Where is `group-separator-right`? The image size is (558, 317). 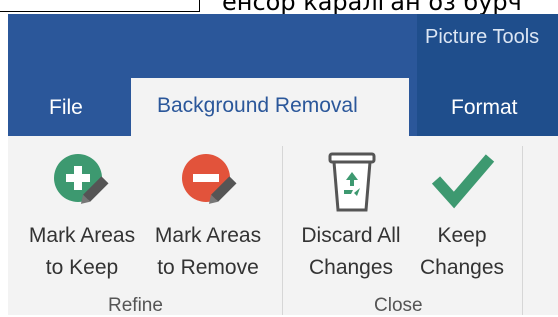 group-separator-right is located at coordinates (522, 230).